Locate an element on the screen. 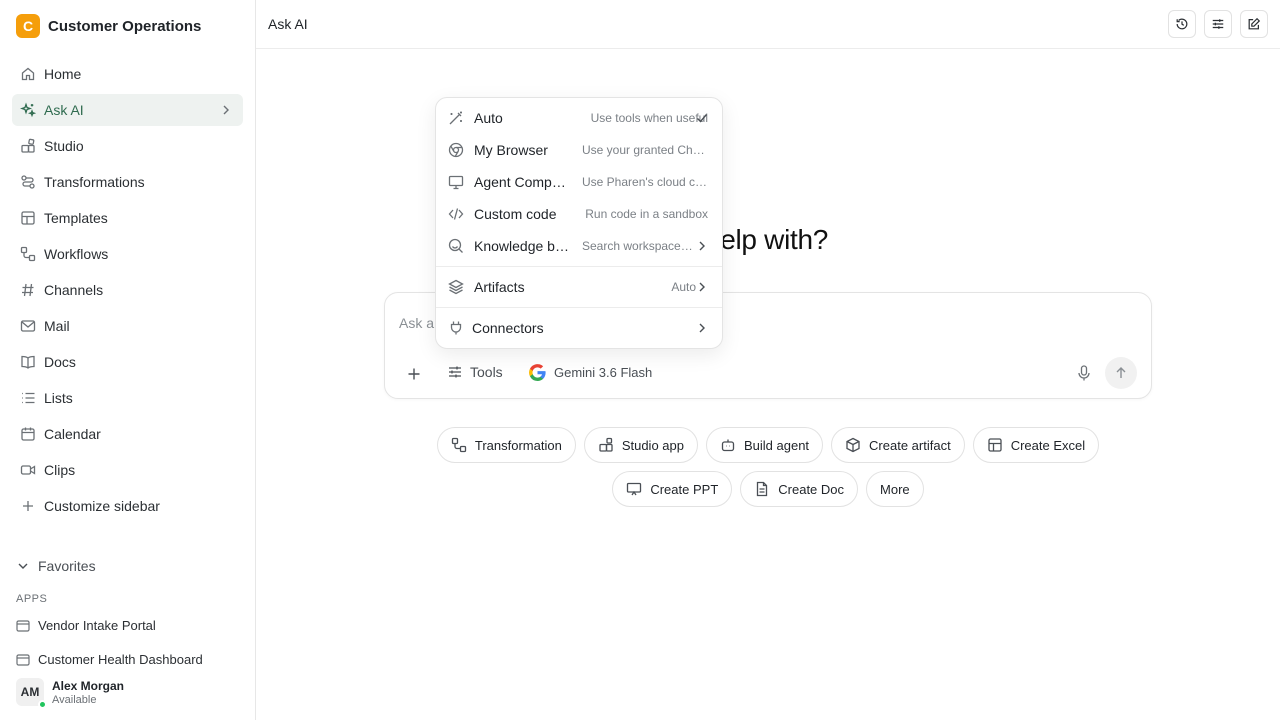 The image size is (1280, 720). new-chat-button is located at coordinates (1254, 24).